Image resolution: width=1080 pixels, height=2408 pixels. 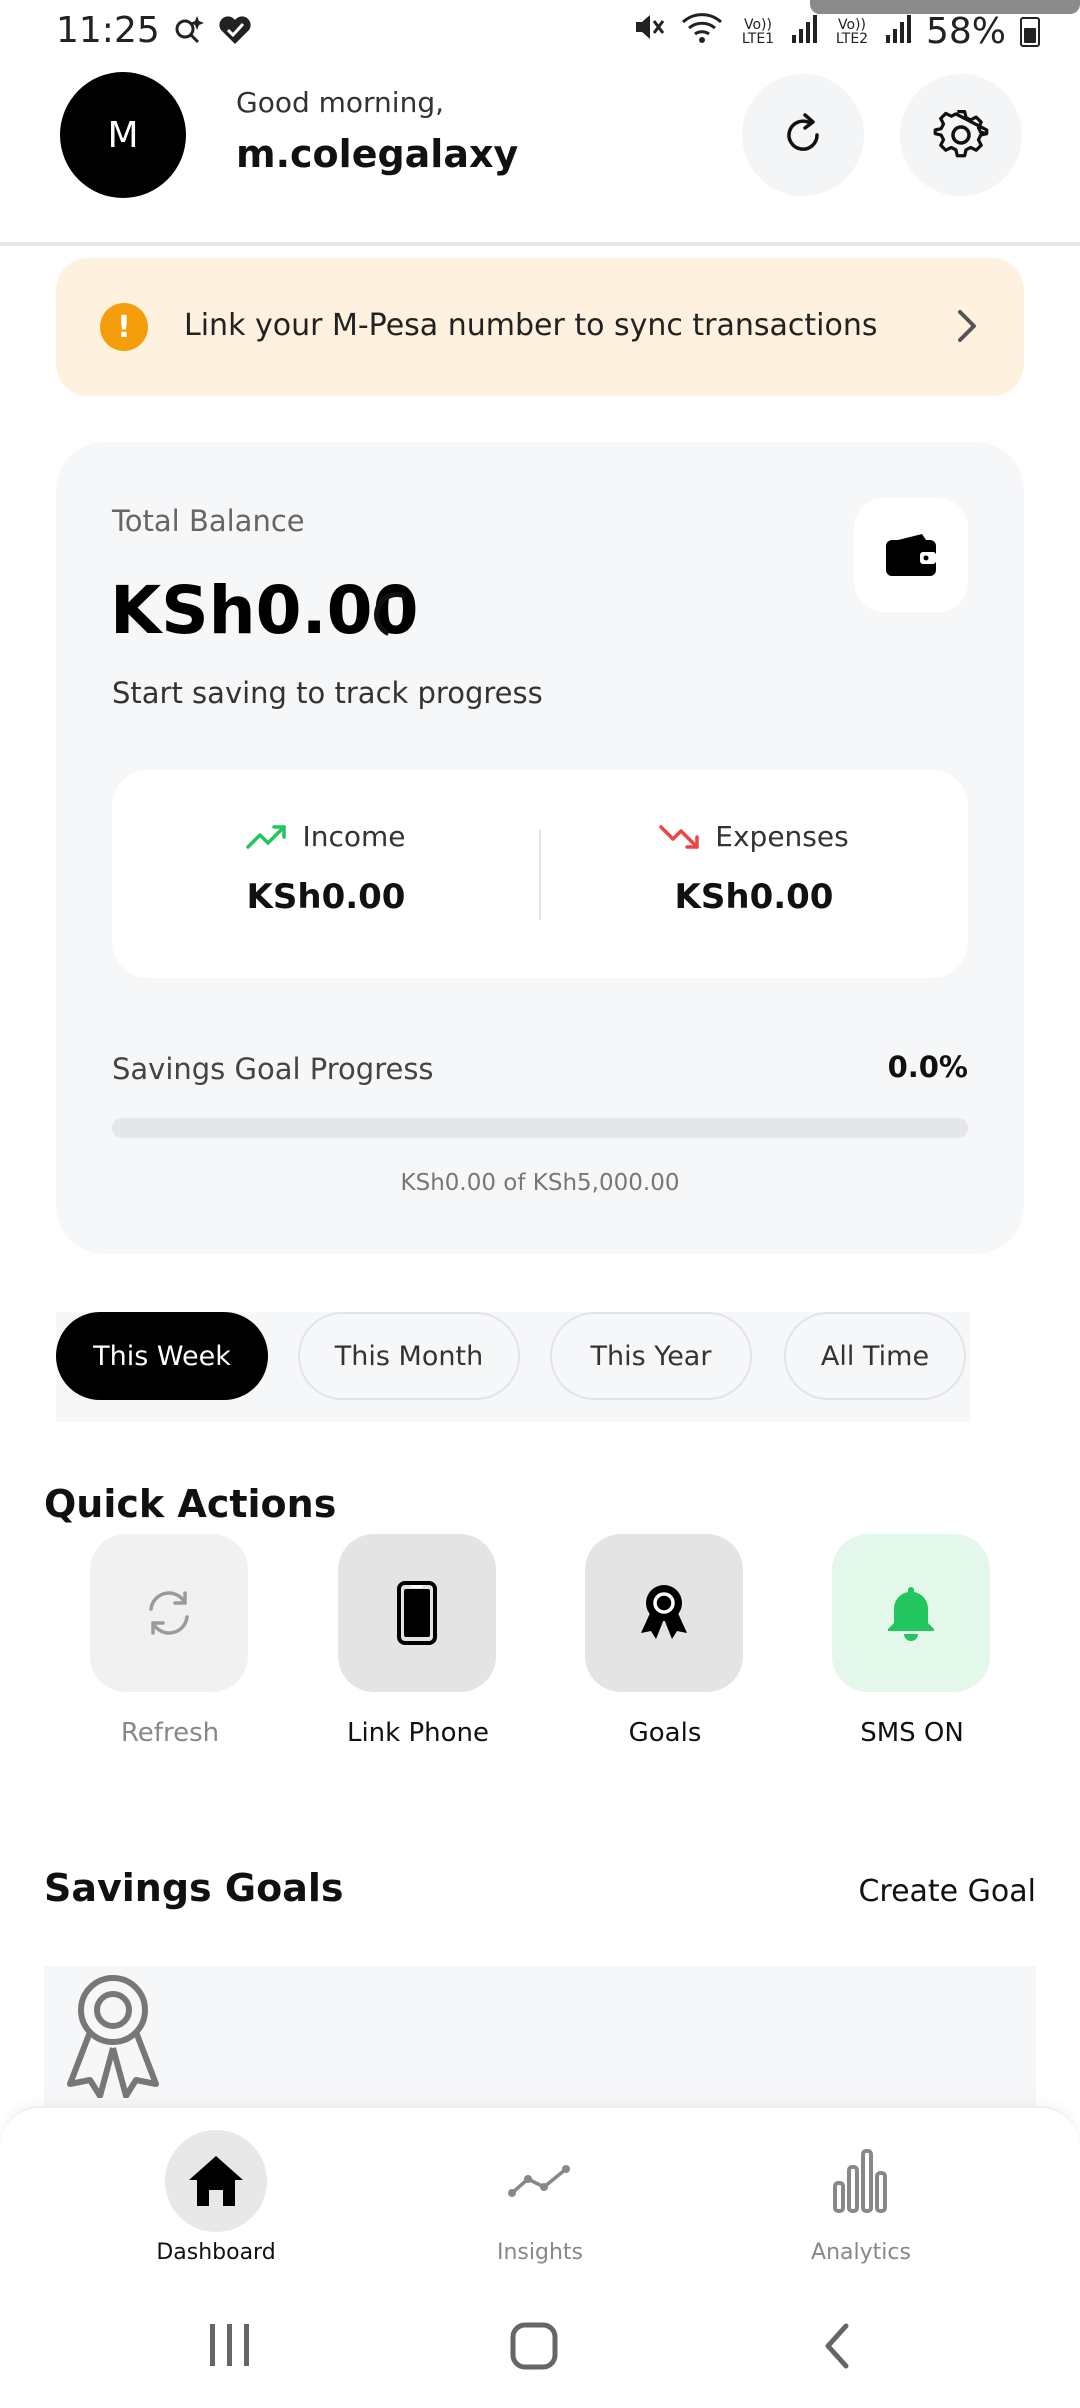 I want to click on network-label-2: Vo)) LTE2, so click(x=852, y=31).